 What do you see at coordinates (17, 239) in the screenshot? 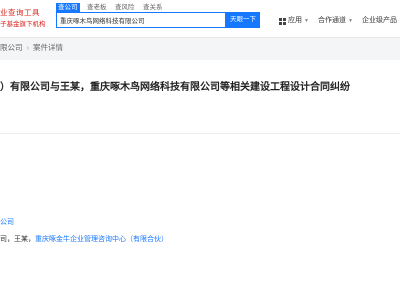
I see `party-text: 司，王某，` at bounding box center [17, 239].